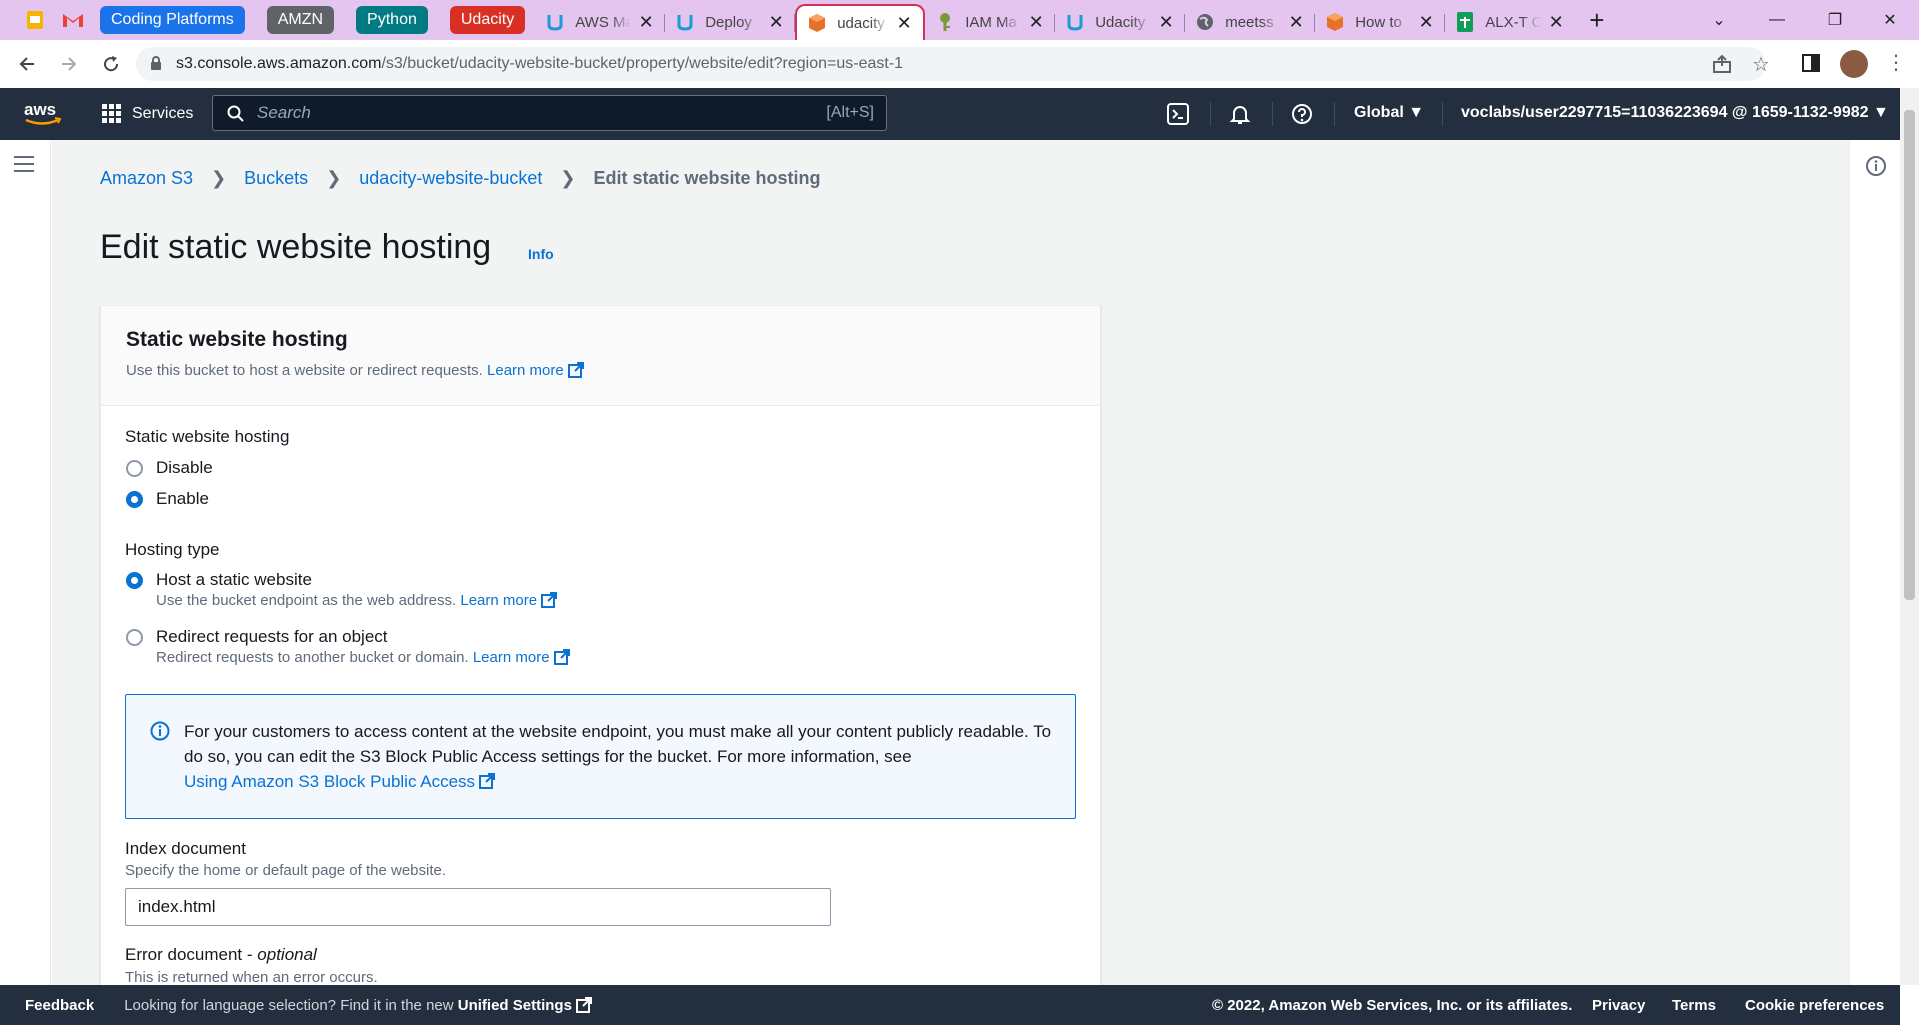 This screenshot has width=1919, height=1025. I want to click on error-document-label: Error document - optional, so click(221, 954).